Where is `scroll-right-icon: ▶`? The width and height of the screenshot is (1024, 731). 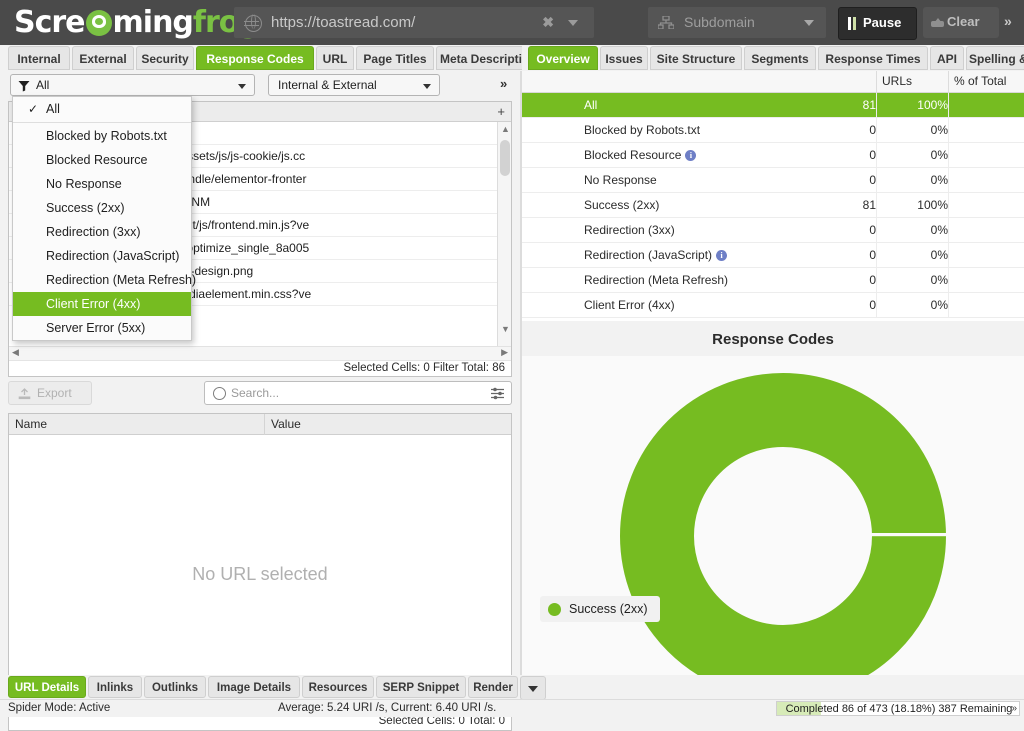
scroll-right-icon: ▶ is located at coordinates (504, 352).